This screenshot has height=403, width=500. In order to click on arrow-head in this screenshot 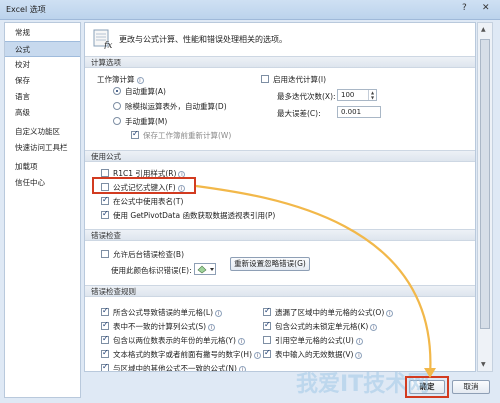, I will do `click(430, 373)`.